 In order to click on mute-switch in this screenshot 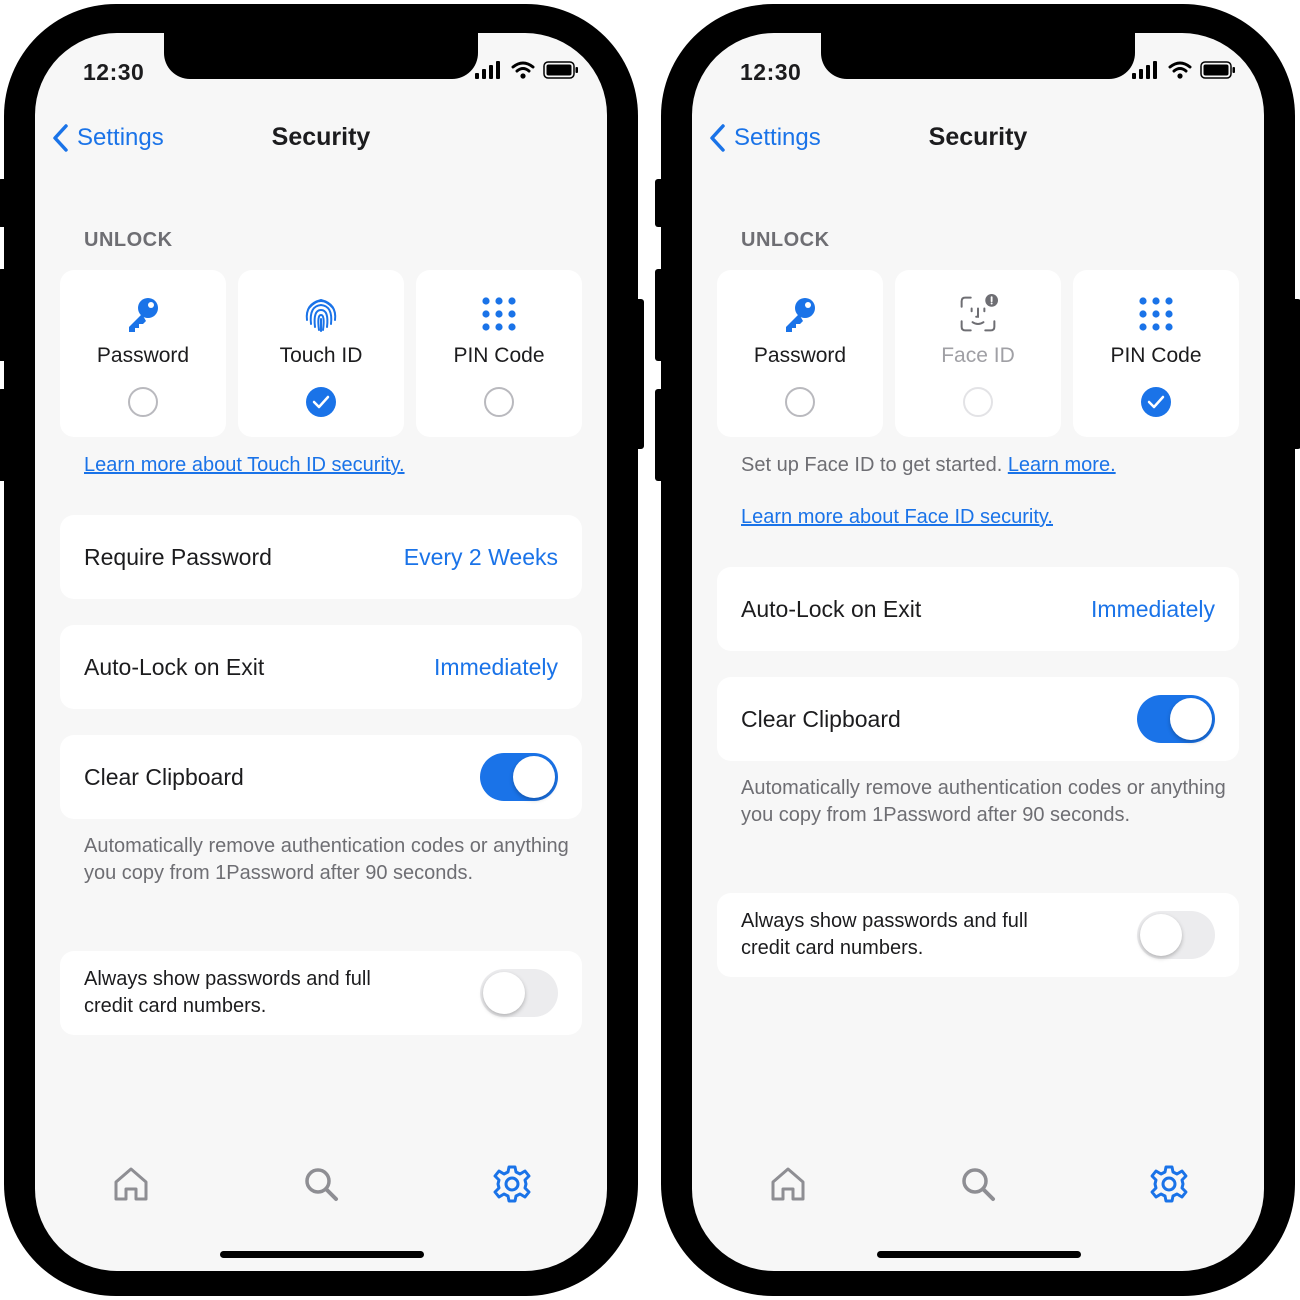, I will do `click(660, 203)`.